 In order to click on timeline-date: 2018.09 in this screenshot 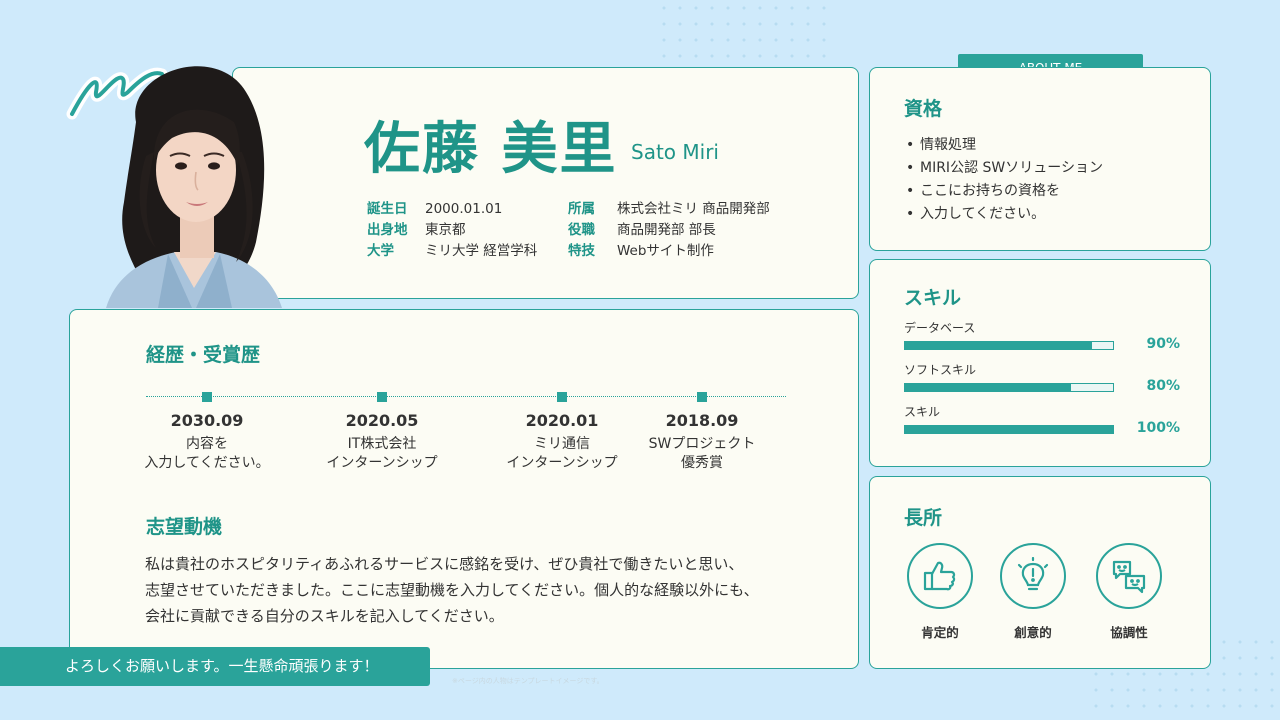, I will do `click(702, 420)`.